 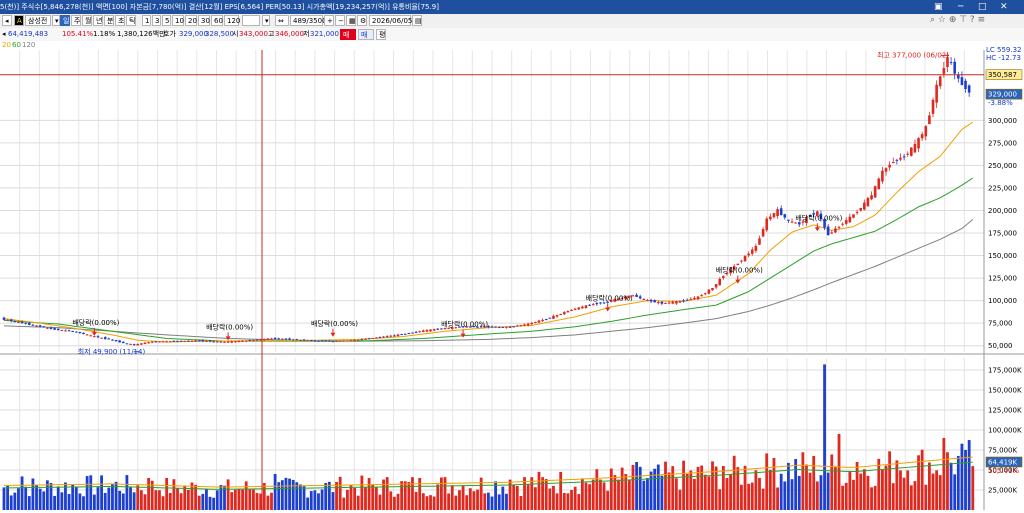 I want to click on price-tick-label: 300,000, so click(x=1002, y=121).